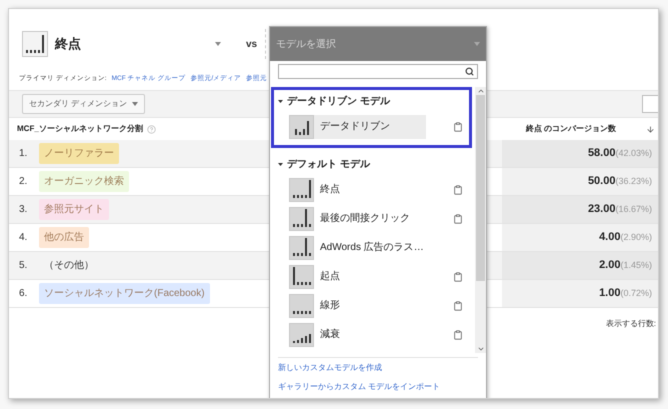 Image resolution: width=668 pixels, height=409 pixels. I want to click on rank-number: 3., so click(23, 210).